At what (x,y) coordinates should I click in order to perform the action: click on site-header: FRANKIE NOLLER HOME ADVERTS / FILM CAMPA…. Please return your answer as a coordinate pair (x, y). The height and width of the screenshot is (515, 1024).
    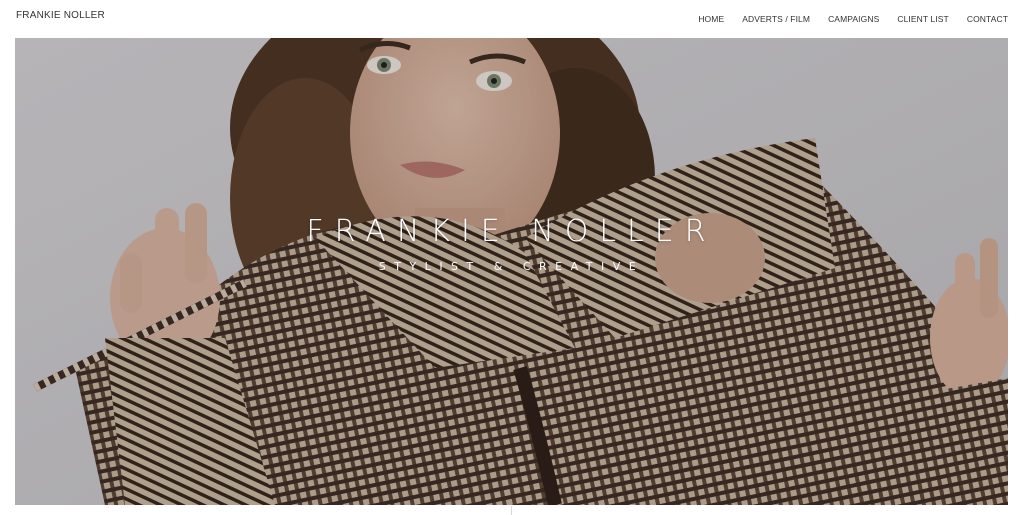
    Looking at the image, I should click on (512, 19).